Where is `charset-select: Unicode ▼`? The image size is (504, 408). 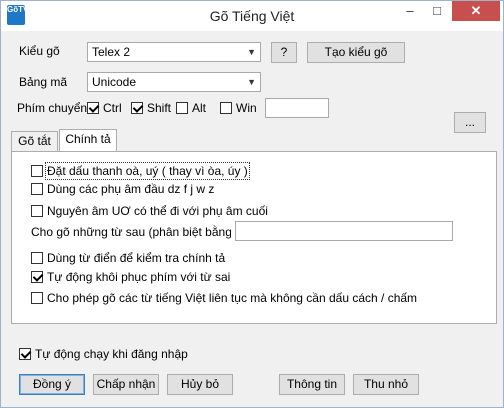 charset-select: Unicode ▼ is located at coordinates (174, 82).